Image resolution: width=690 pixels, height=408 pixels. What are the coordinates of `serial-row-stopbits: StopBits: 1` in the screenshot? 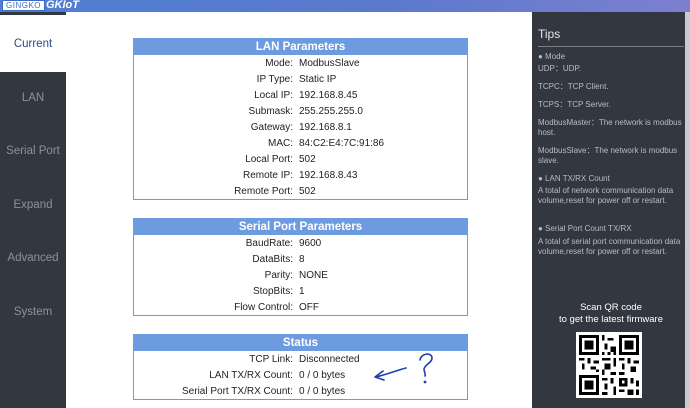 It's located at (300, 291).